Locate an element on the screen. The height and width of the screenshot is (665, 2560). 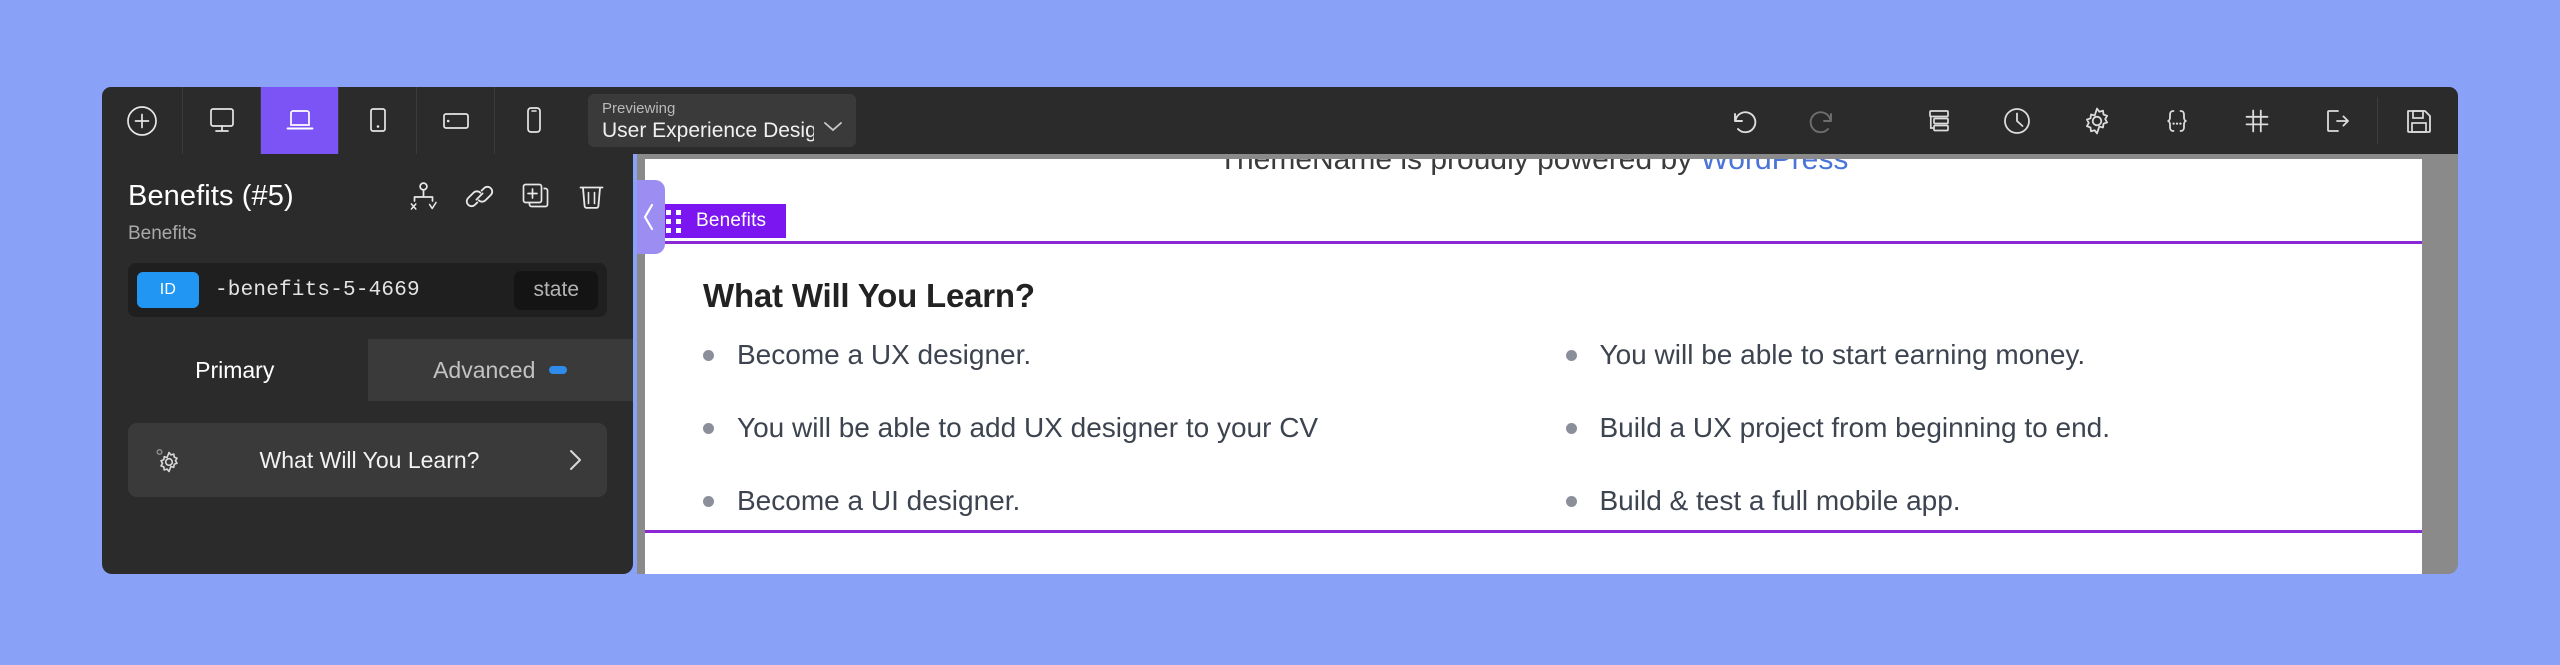
clock-icon is located at coordinates (2017, 120).